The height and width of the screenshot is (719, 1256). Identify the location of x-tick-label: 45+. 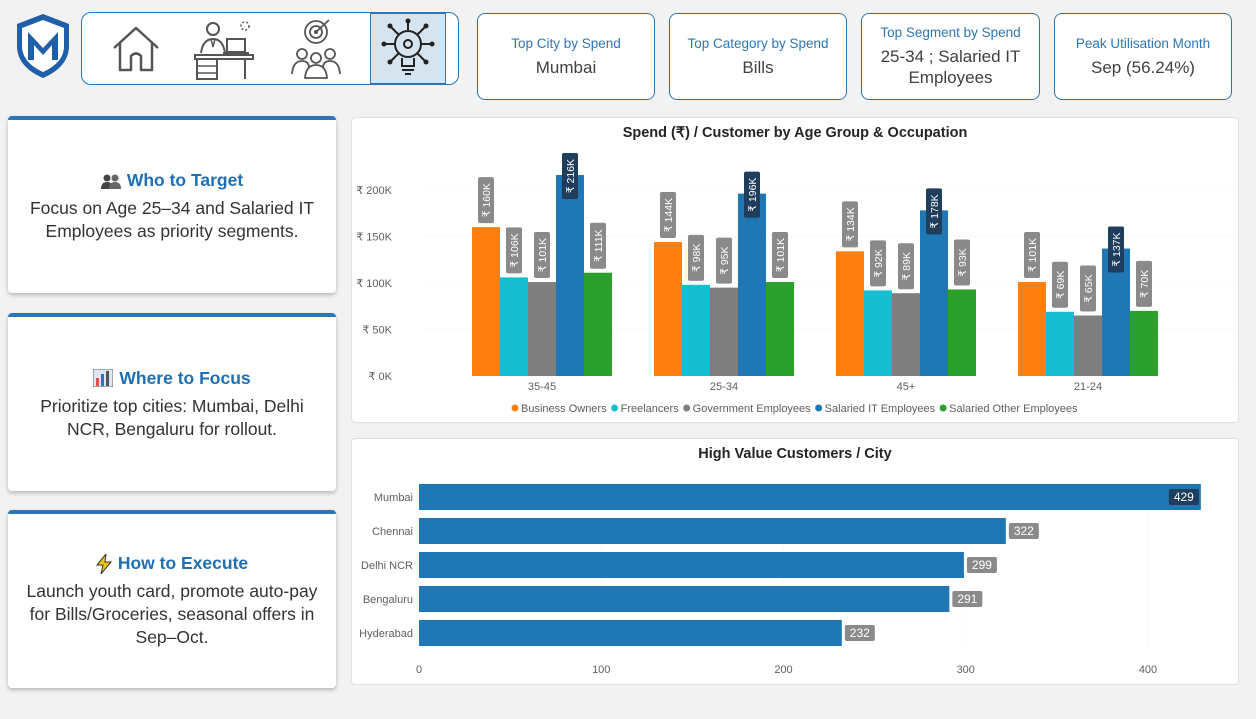
(906, 387).